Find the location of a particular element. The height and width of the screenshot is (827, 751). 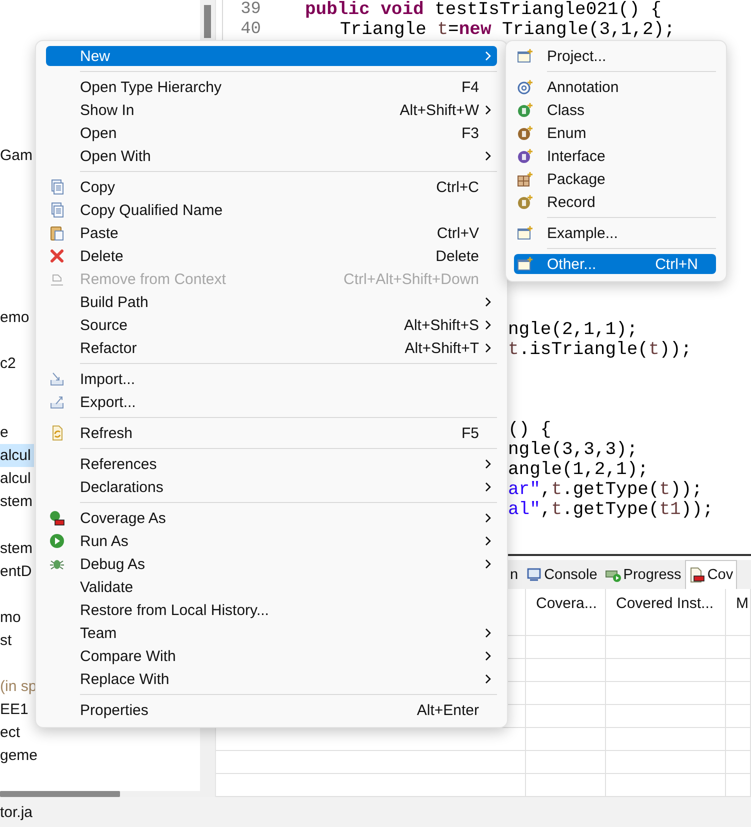

console-icon is located at coordinates (534, 575).